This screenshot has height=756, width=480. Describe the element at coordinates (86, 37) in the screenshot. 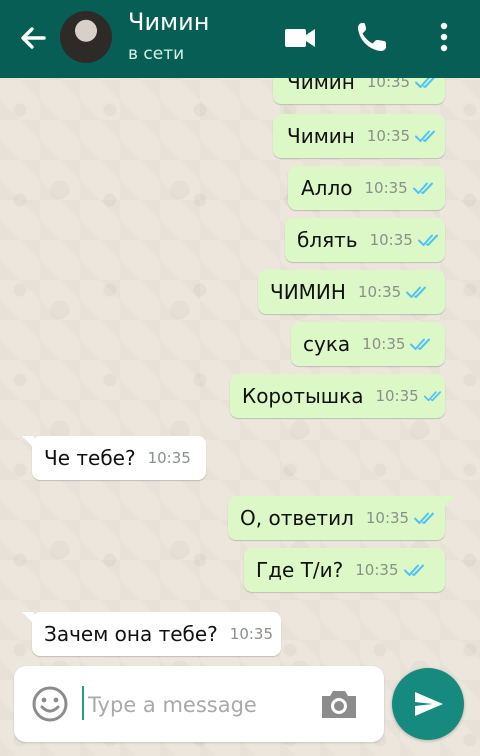

I see `avatar` at that location.